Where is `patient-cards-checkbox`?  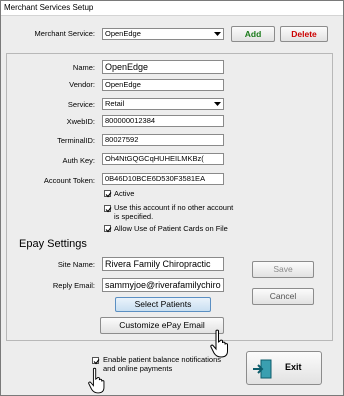 patient-cards-checkbox is located at coordinates (108, 229).